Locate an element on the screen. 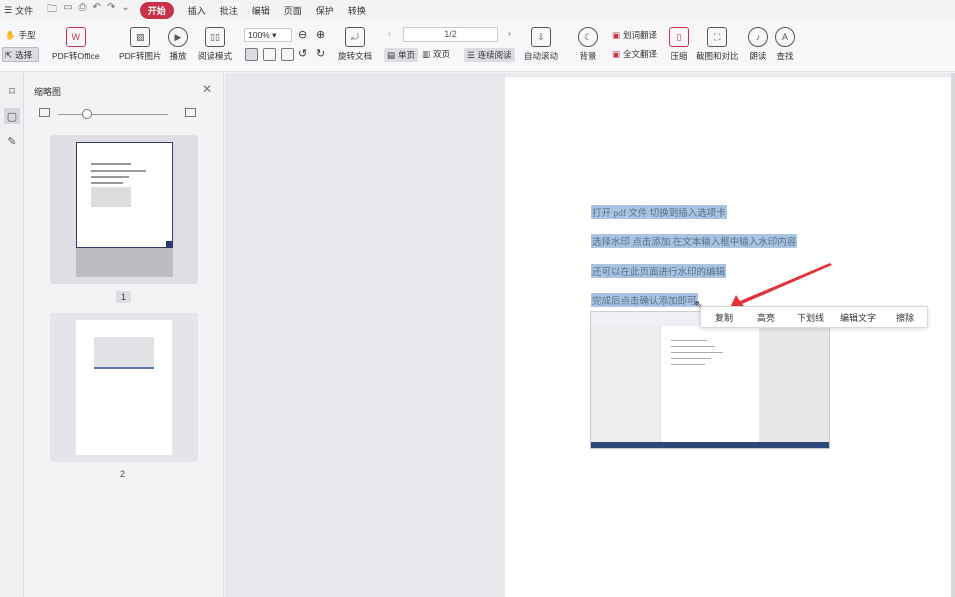 The width and height of the screenshot is (955, 597). file-menu: ☰ 文件 is located at coordinates (18, 10).